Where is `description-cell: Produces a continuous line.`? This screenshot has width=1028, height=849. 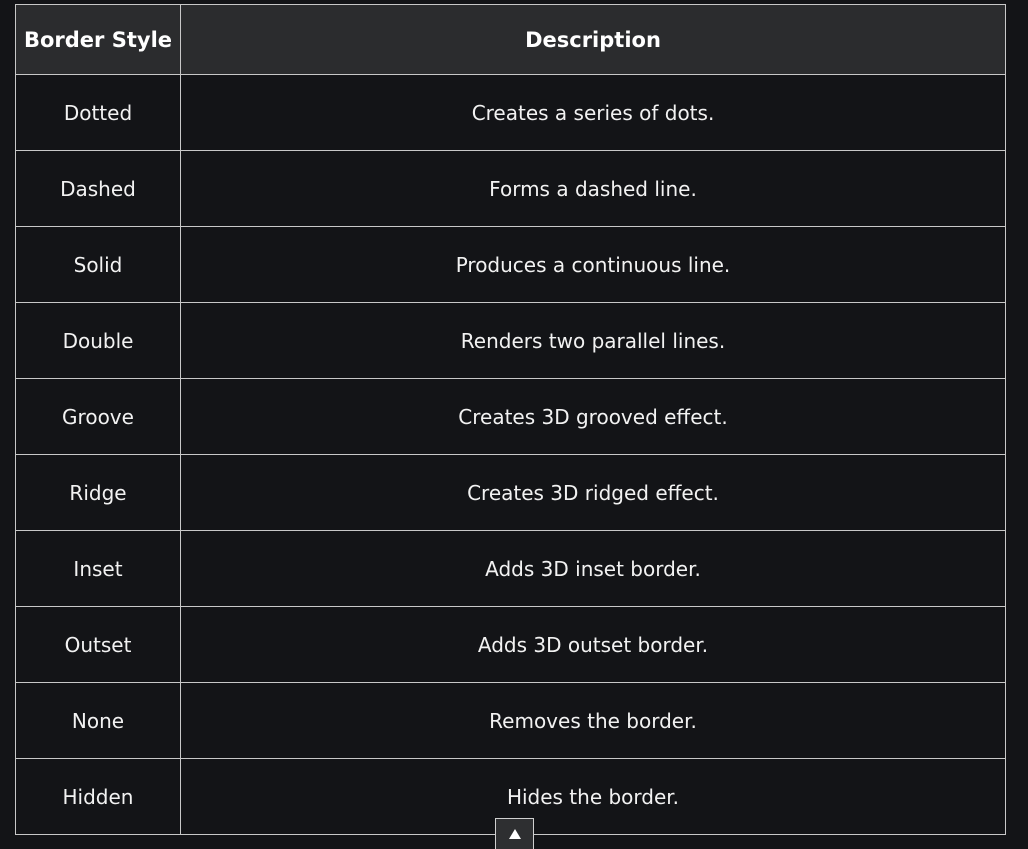 description-cell: Produces a continuous line. is located at coordinates (593, 264).